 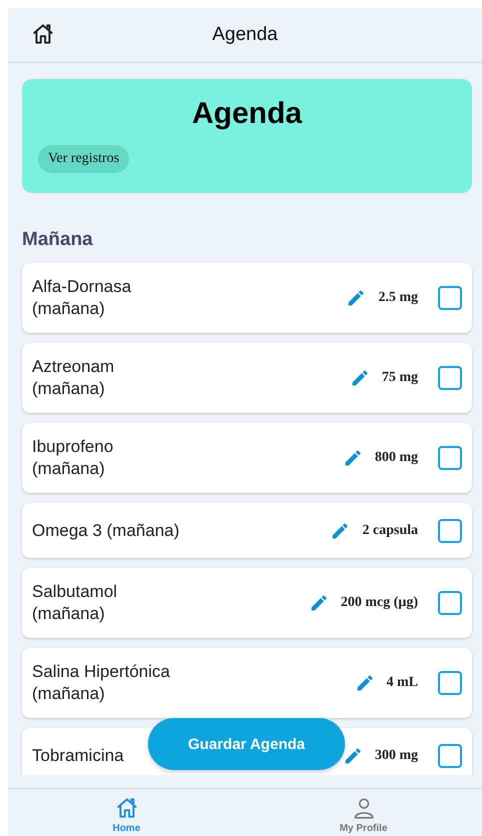 What do you see at coordinates (126, 812) in the screenshot?
I see `nav-tab: Home` at bounding box center [126, 812].